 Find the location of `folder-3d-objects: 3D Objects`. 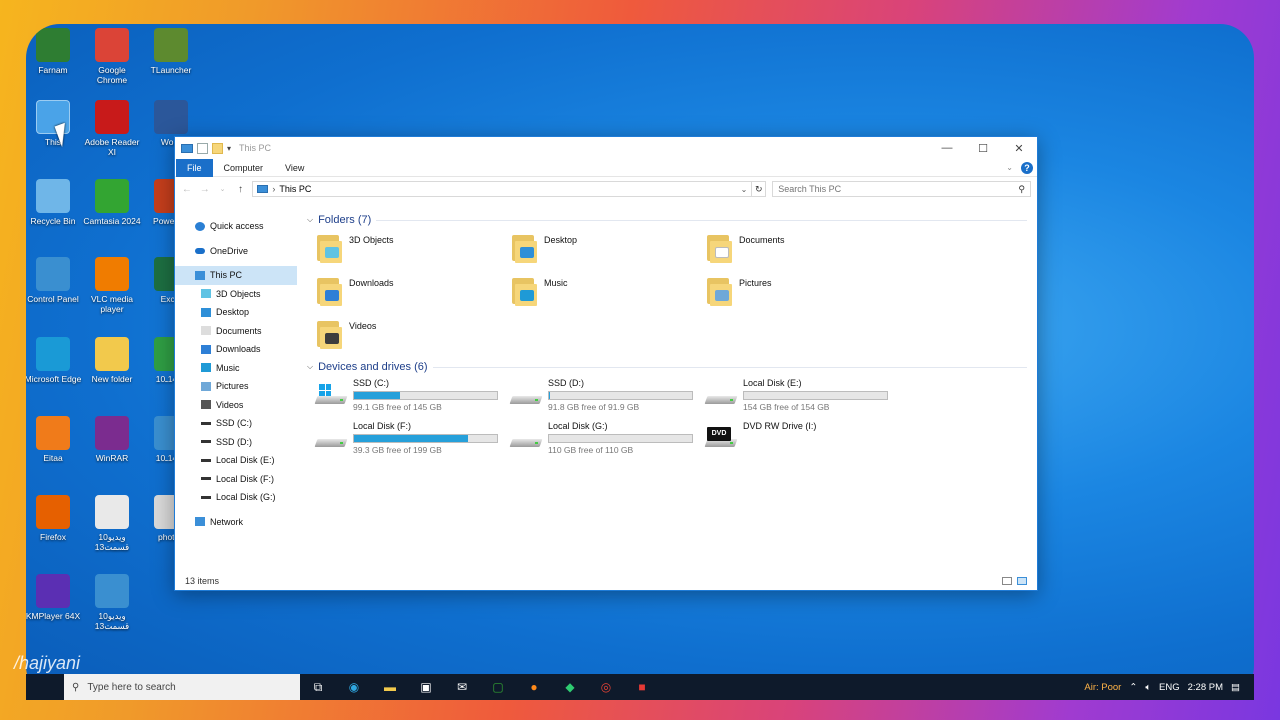

folder-3d-objects: 3D Objects is located at coordinates (412, 250).